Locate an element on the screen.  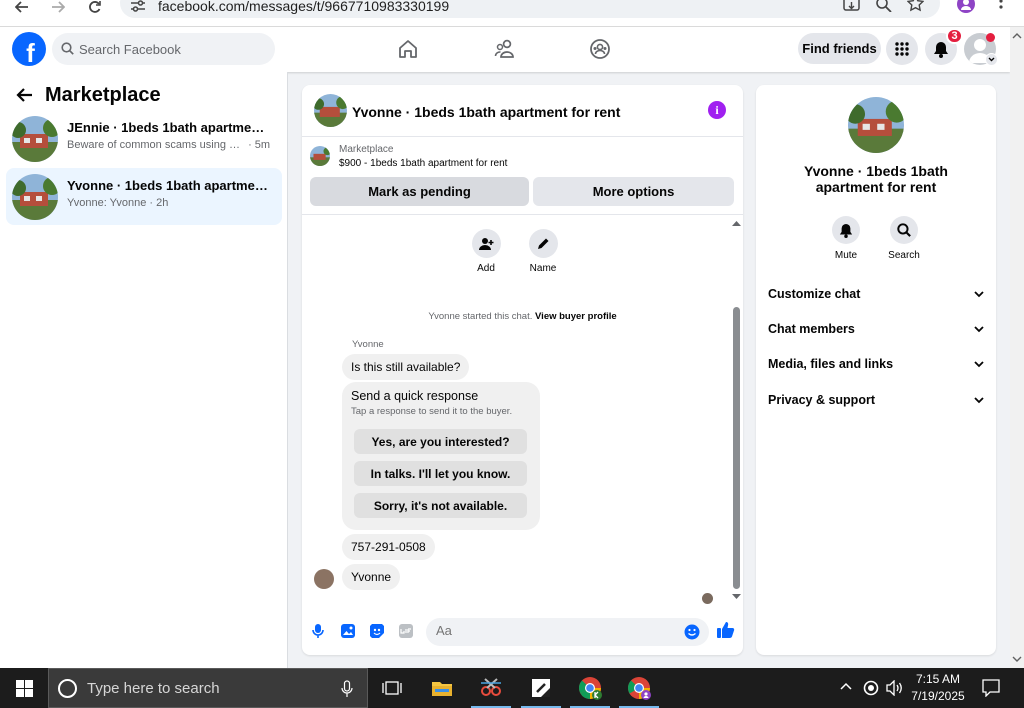
home-icon is located at coordinates (408, 49).